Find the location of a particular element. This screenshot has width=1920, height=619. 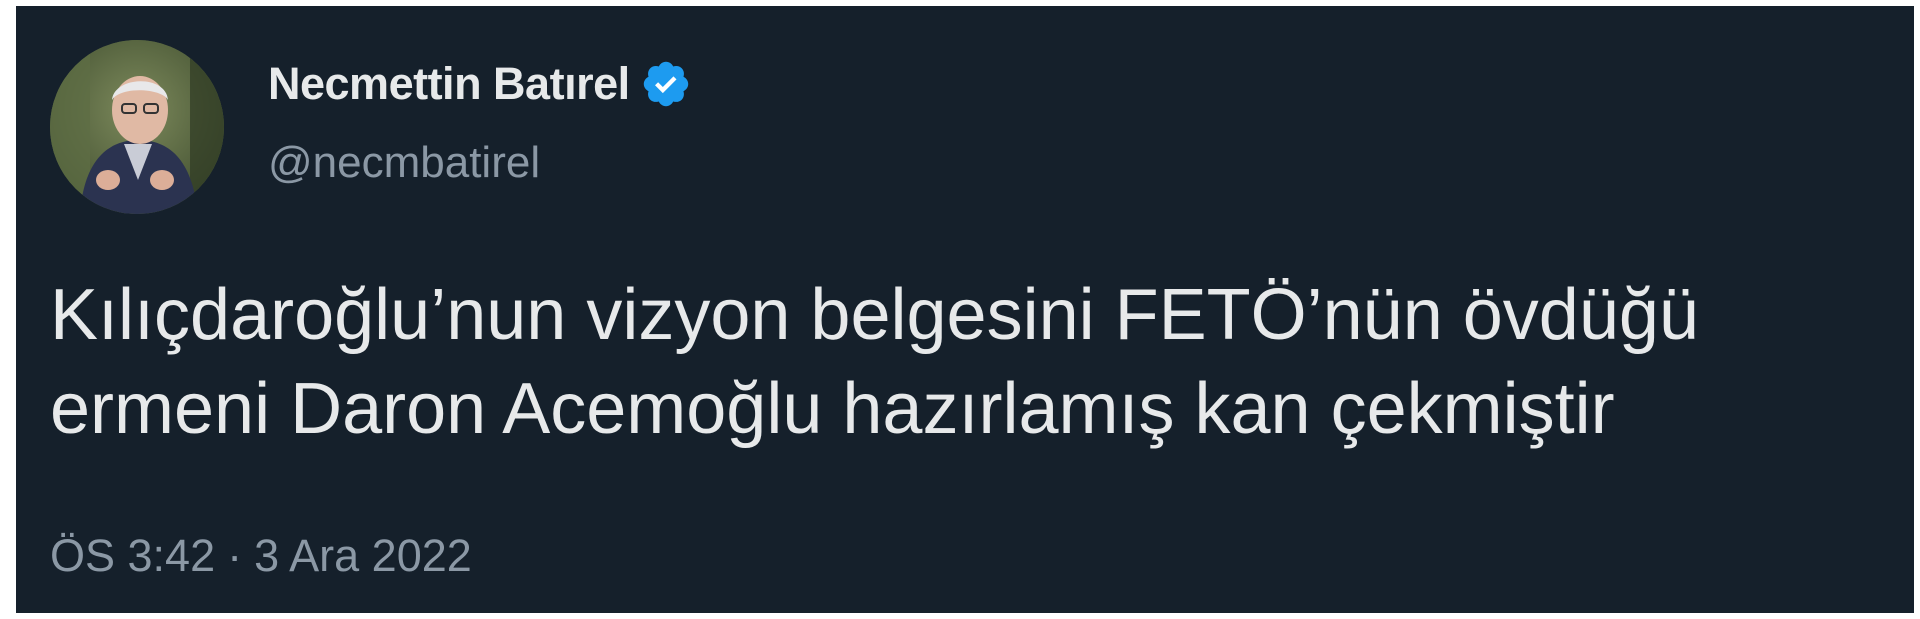

tweet-date: 3 Ara 2022 is located at coordinates (363, 556).